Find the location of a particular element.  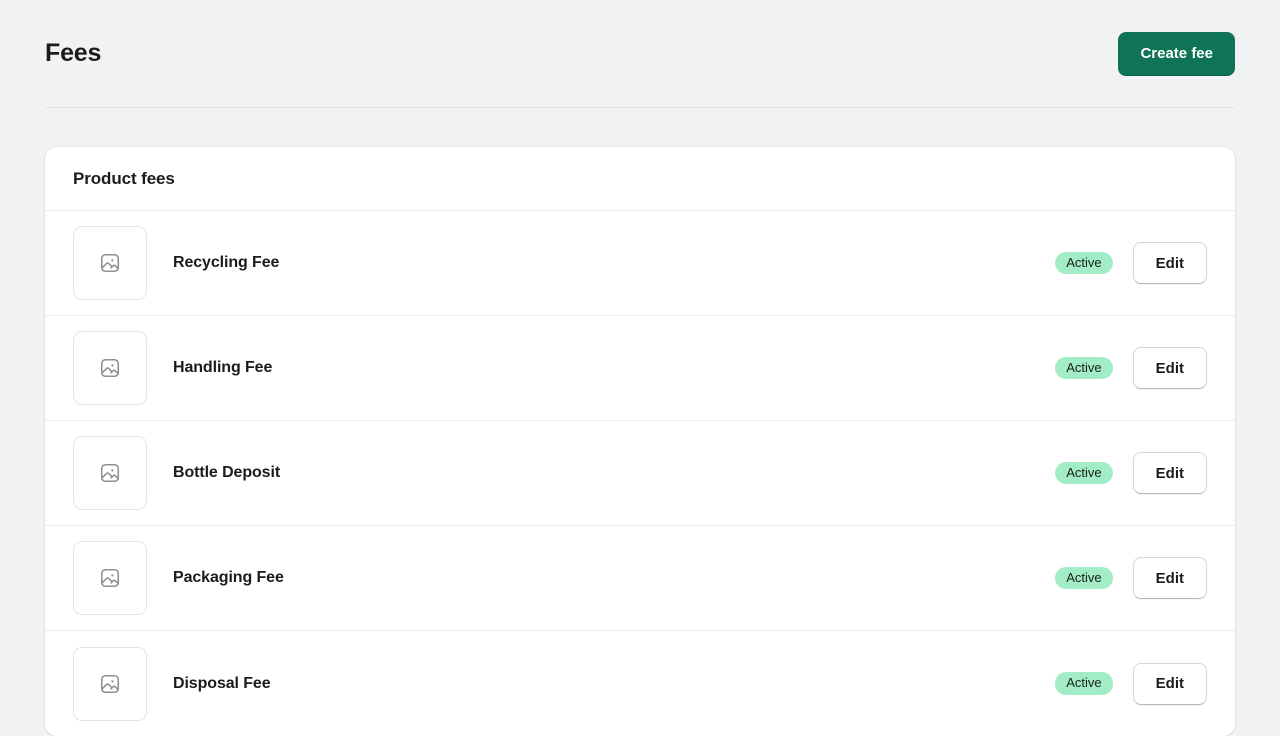

fee-name: Bottle Deposit is located at coordinates (227, 472).